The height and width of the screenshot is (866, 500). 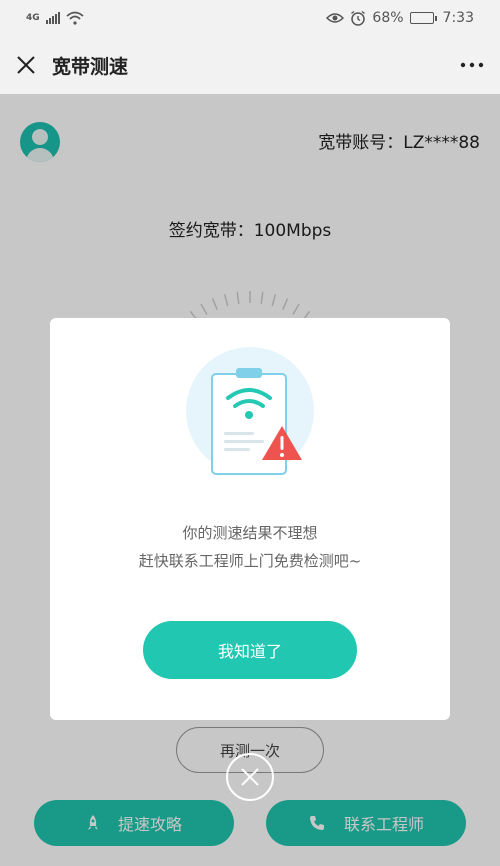 I want to click on battery-icon, so click(x=423, y=18).